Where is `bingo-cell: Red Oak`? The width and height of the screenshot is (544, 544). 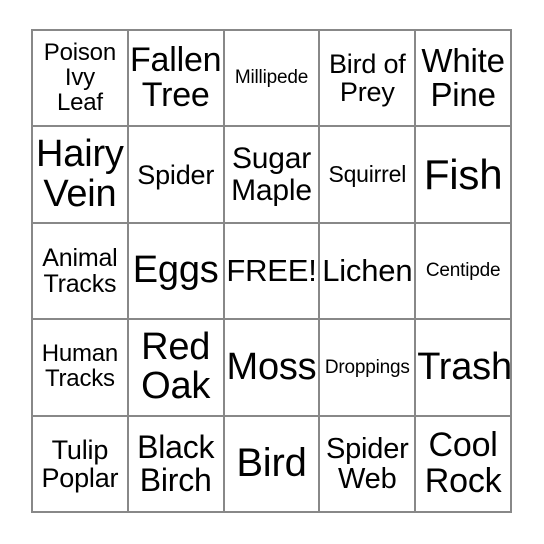
bingo-cell: Red Oak is located at coordinates (176, 368).